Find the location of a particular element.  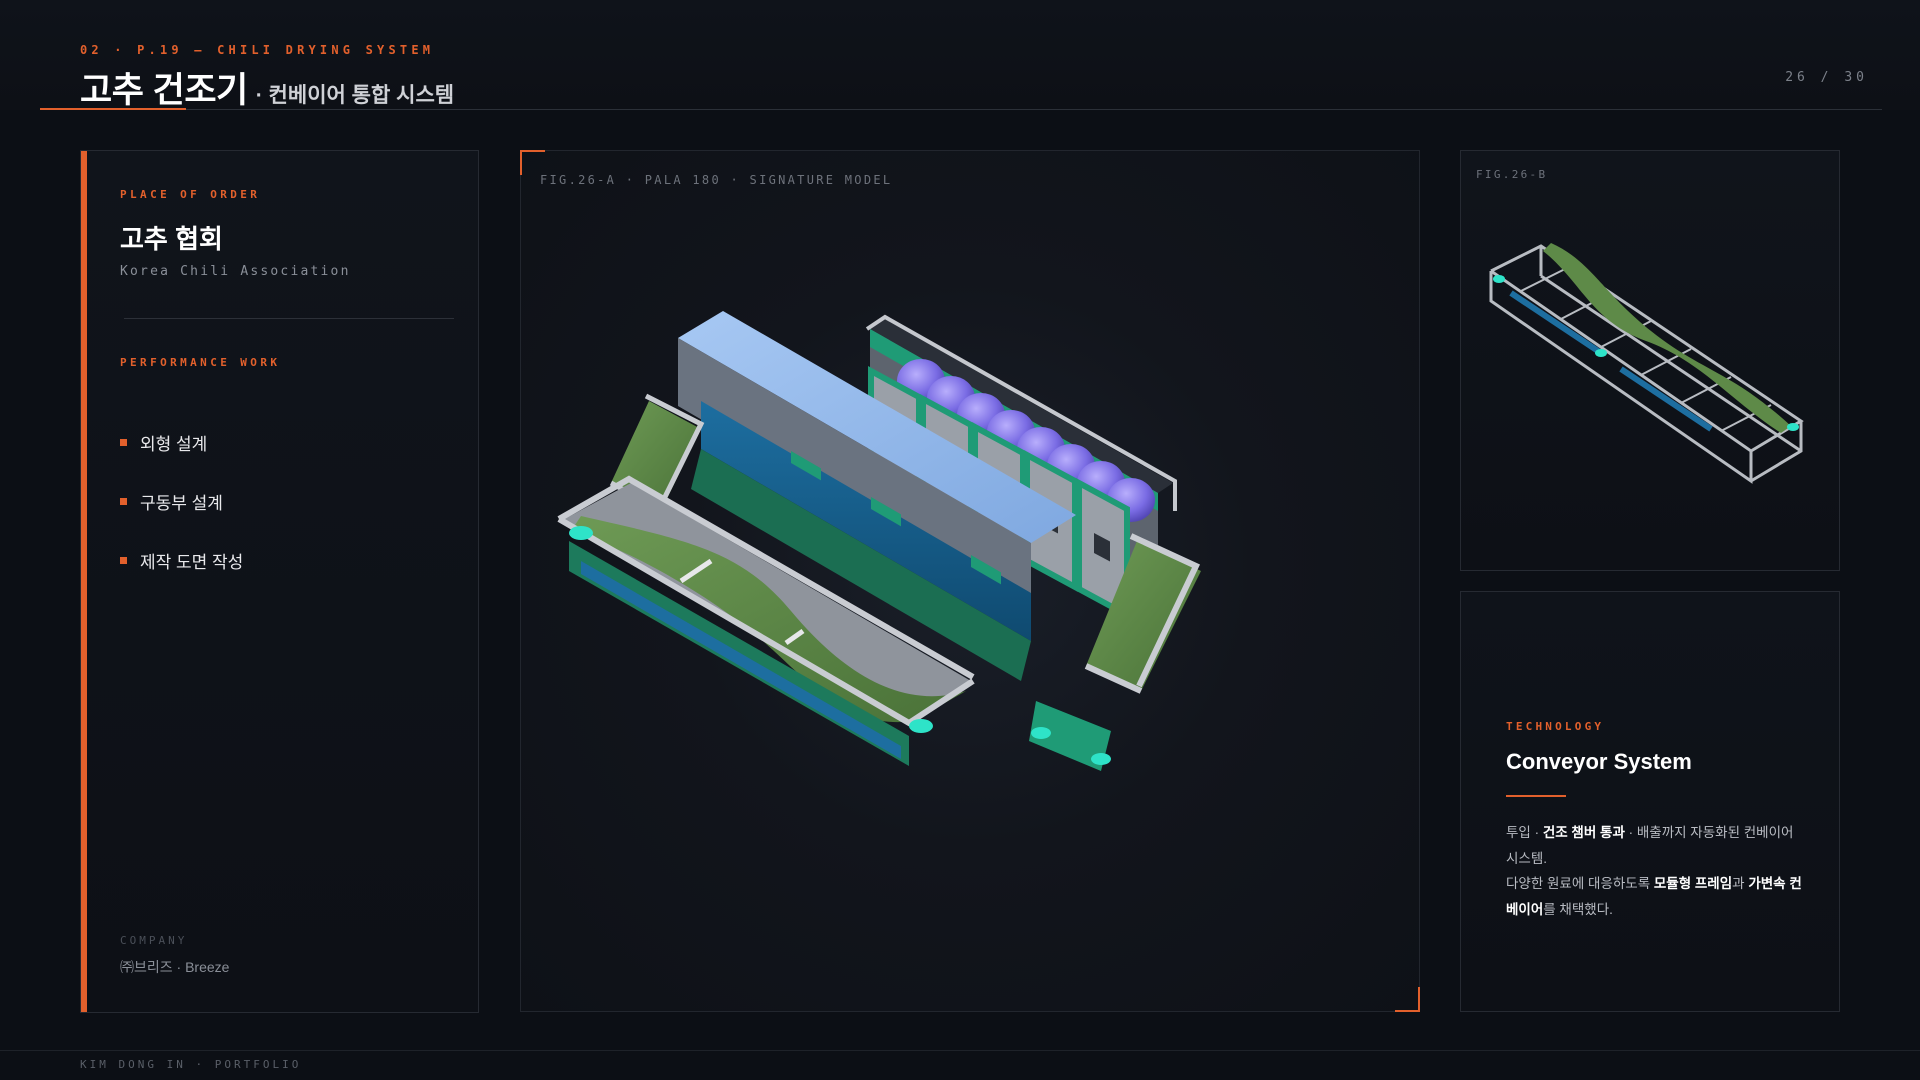

title-subtitle: · 컨베이어 통합 시스템 is located at coordinates (355, 95).